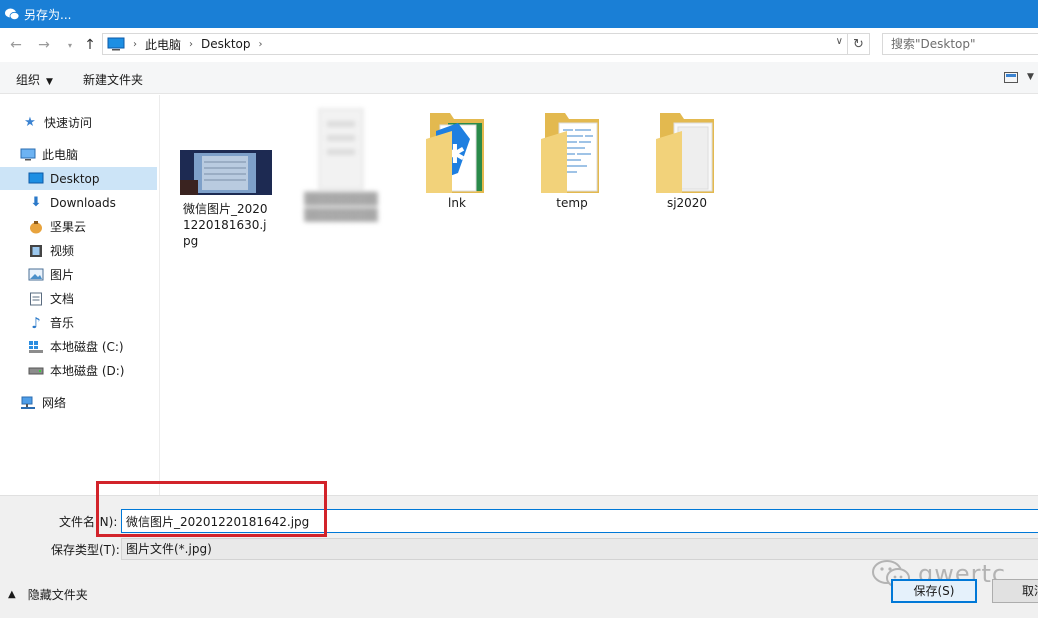 The width and height of the screenshot is (1038, 618). I want to click on download-arrow-icon: ⬇, so click(36, 202).